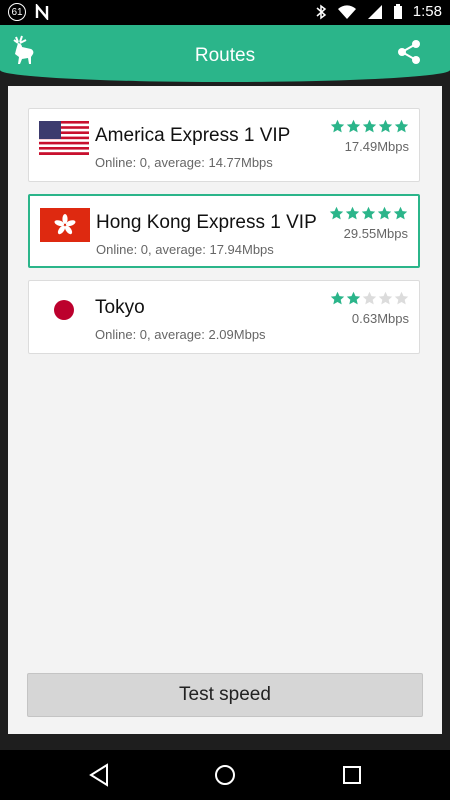 The width and height of the screenshot is (450, 800). What do you see at coordinates (352, 775) in the screenshot?
I see `recents-icon` at bounding box center [352, 775].